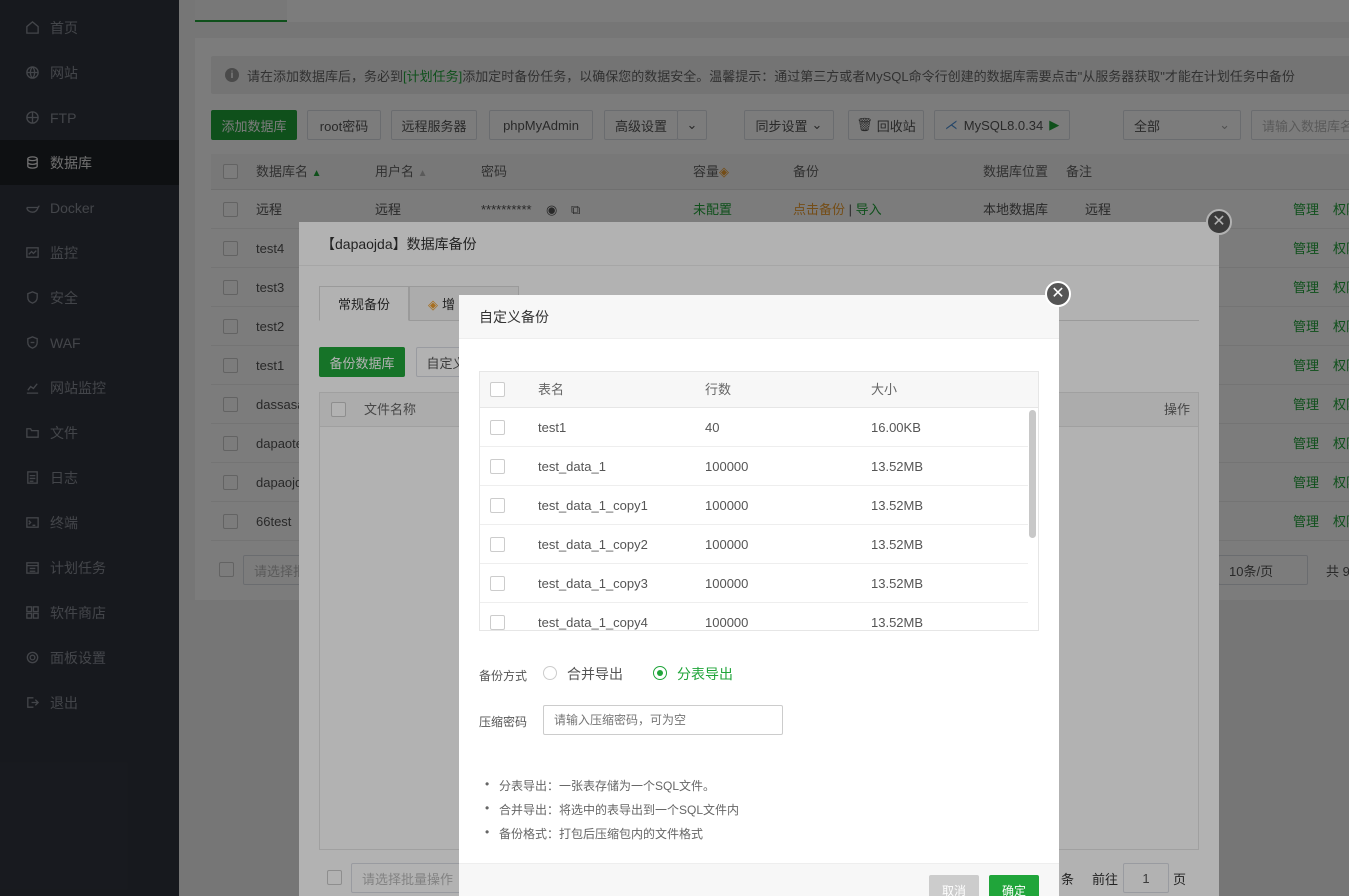 This screenshot has width=1349, height=896. What do you see at coordinates (660, 673) in the screenshot?
I see `split-export-radio` at bounding box center [660, 673].